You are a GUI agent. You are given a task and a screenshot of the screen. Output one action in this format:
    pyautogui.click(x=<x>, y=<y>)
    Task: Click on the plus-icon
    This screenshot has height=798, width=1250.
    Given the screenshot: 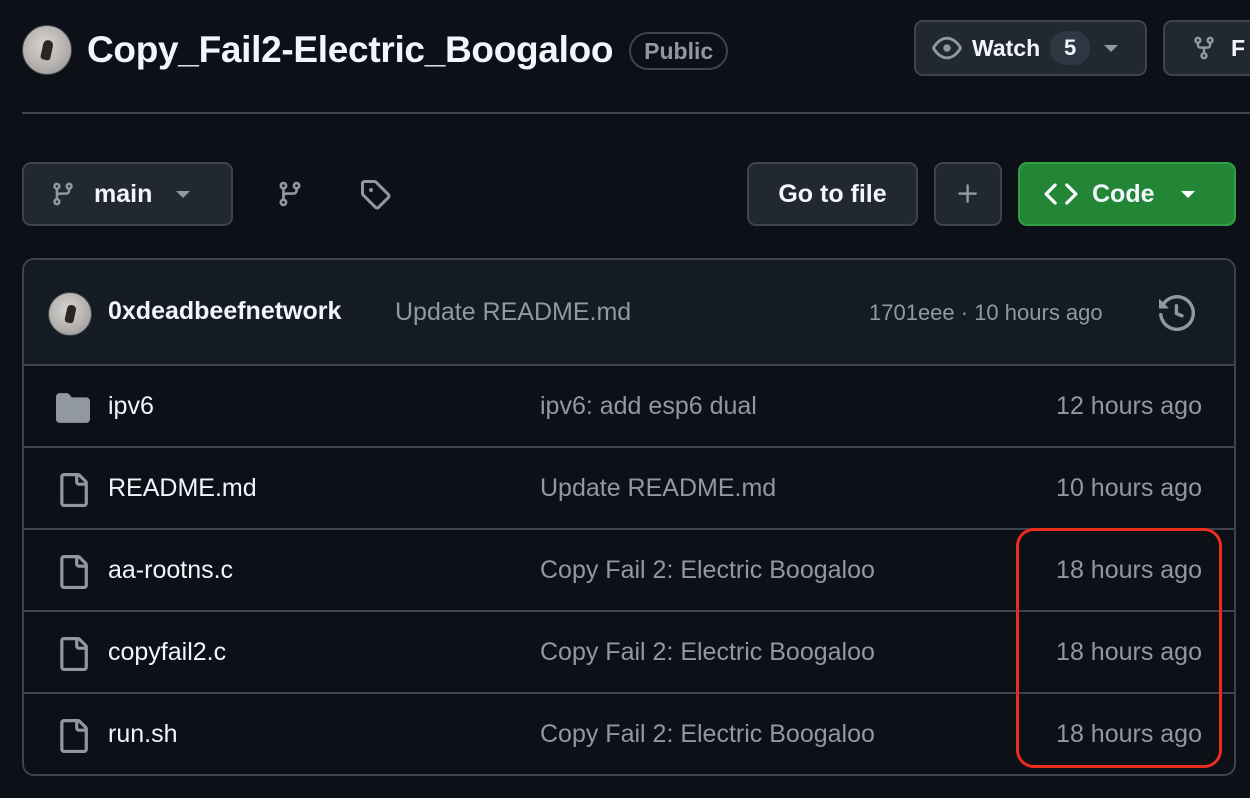 What is the action you would take?
    pyautogui.click(x=967, y=193)
    